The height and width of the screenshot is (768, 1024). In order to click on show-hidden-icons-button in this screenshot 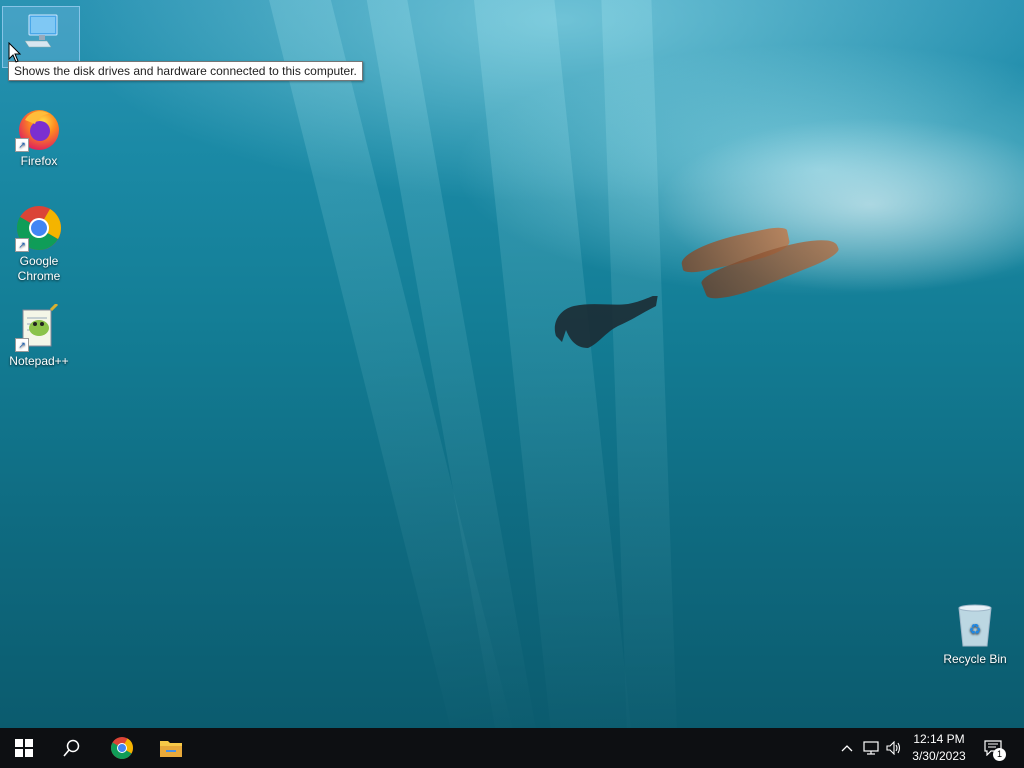, I will do `click(847, 748)`.